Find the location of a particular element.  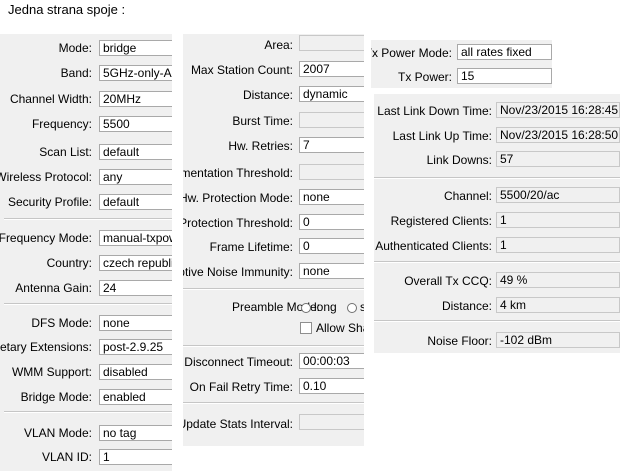

proprietary-extensions-field: post-2.9.25 is located at coordinates (135, 347).